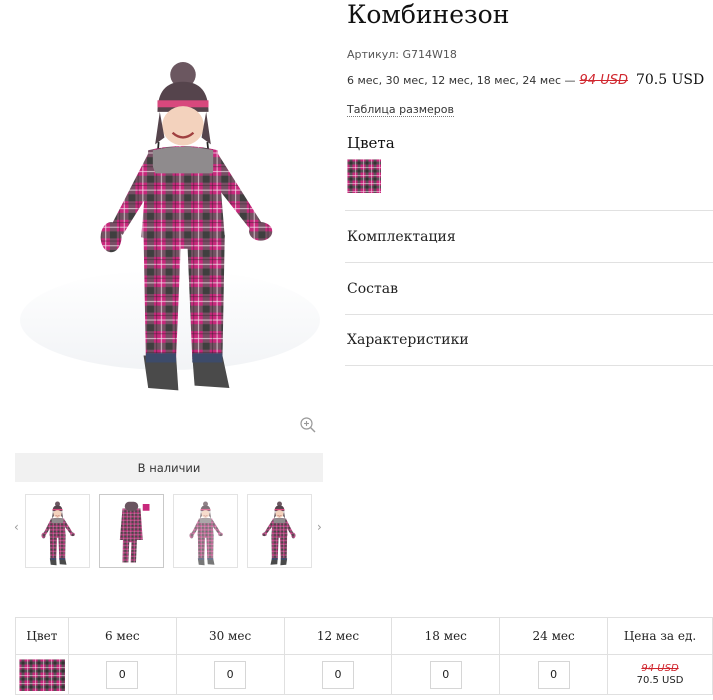 Image resolution: width=713 pixels, height=700 pixels. What do you see at coordinates (428, 14) in the screenshot?
I see `product-title: Комбинезон` at bounding box center [428, 14].